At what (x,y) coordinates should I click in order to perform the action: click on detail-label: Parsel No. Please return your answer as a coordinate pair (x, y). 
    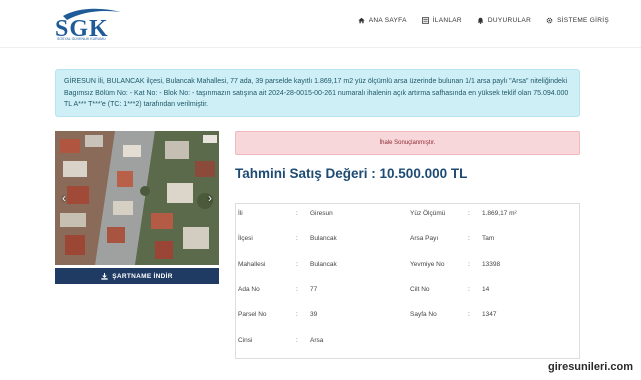
    Looking at the image, I should click on (252, 314).